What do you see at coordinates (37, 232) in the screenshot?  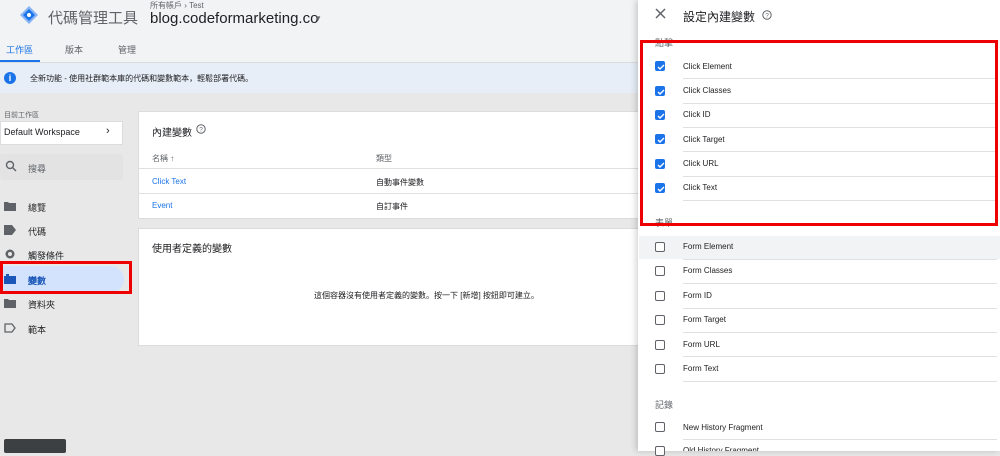 I see `sidebar-item-label: 代碼` at bounding box center [37, 232].